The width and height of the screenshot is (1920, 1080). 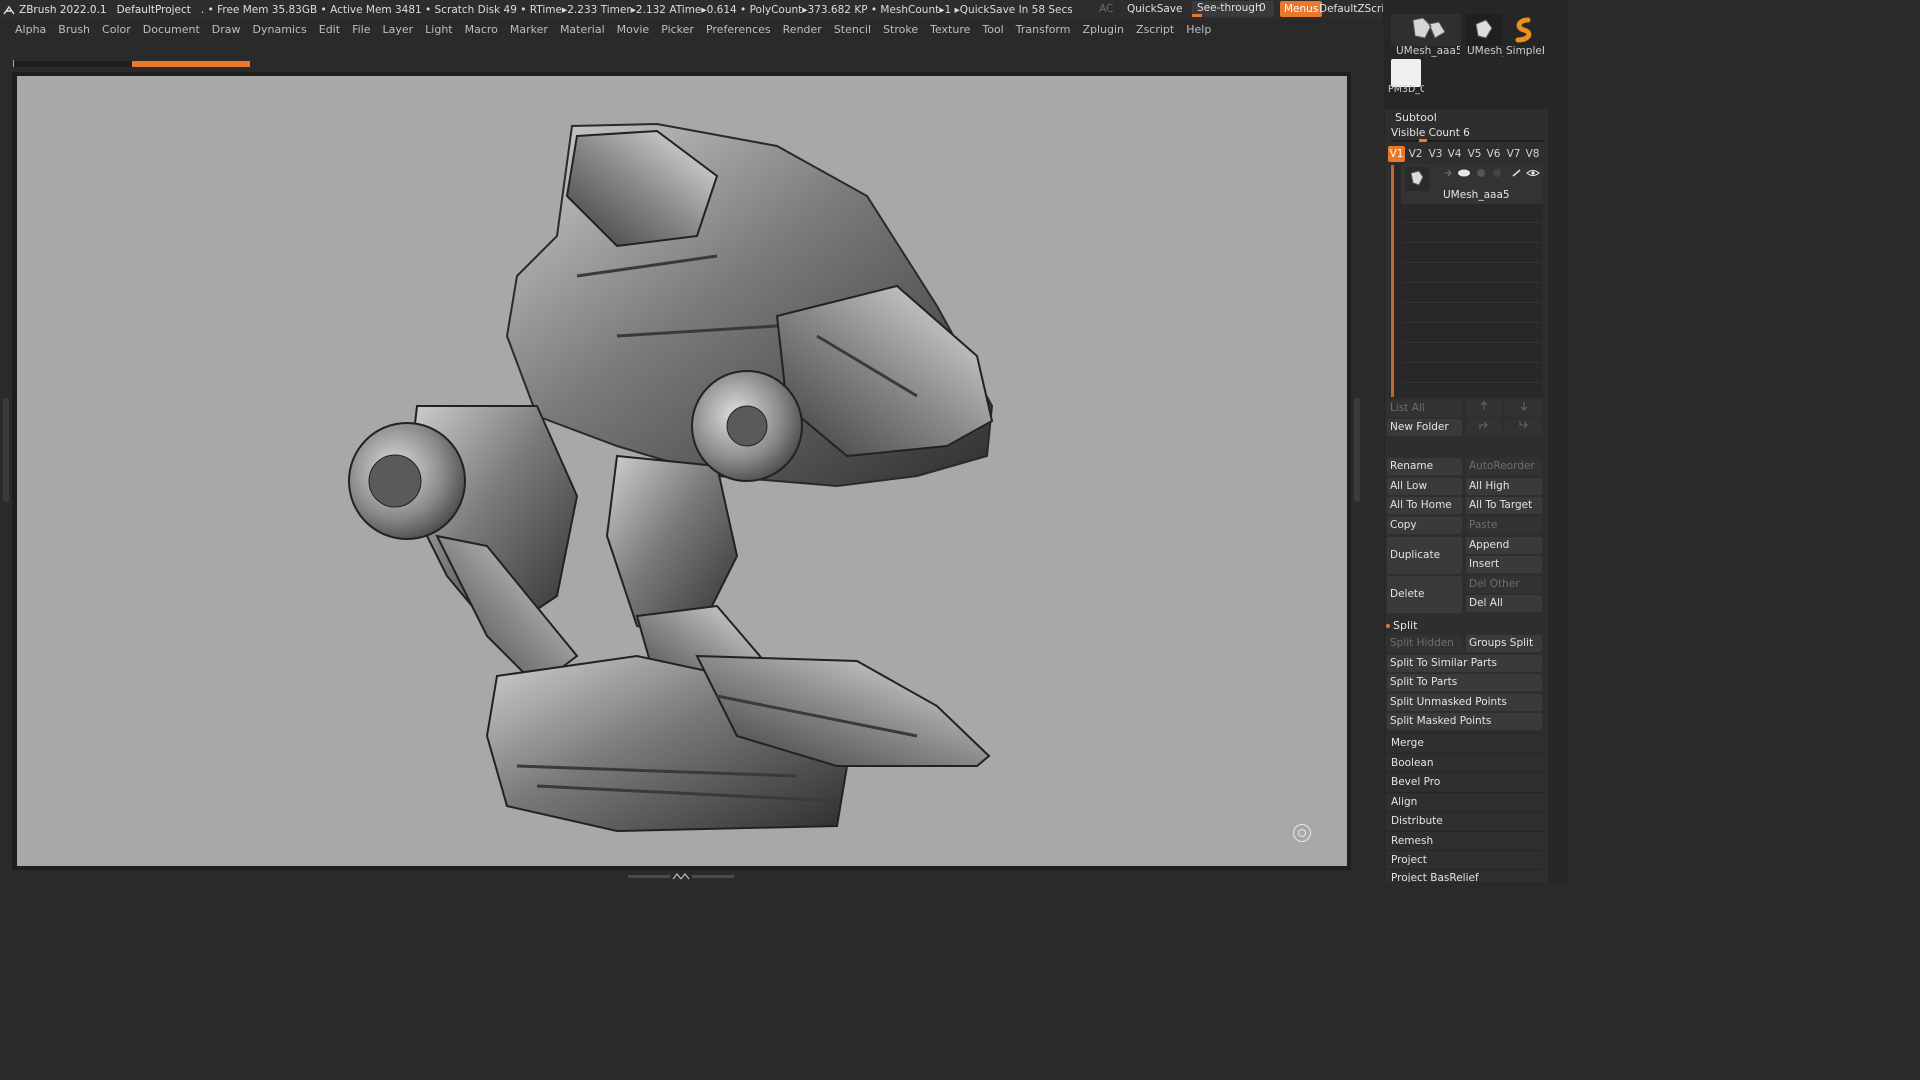 I want to click on subtool-thumbnail, so click(x=1417, y=179).